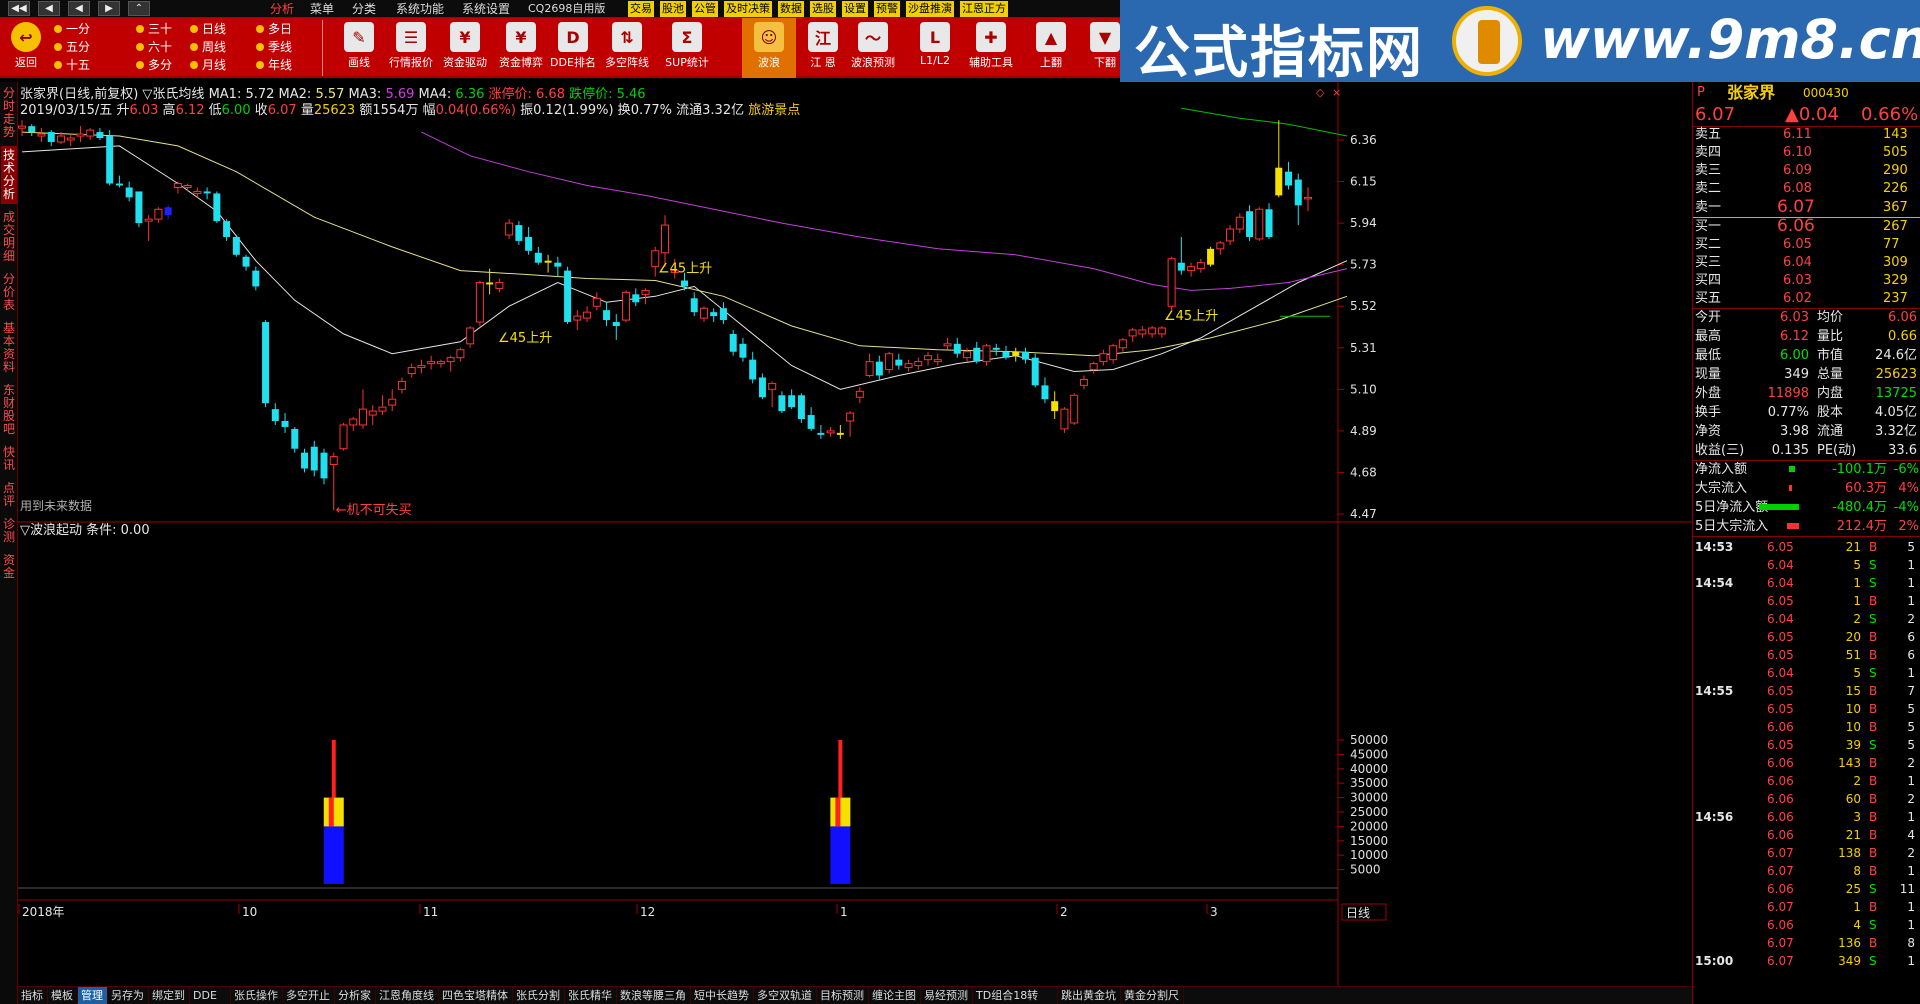  Describe the element at coordinates (486, 9) in the screenshot. I see `menu-system-settings: 系统设置` at that location.